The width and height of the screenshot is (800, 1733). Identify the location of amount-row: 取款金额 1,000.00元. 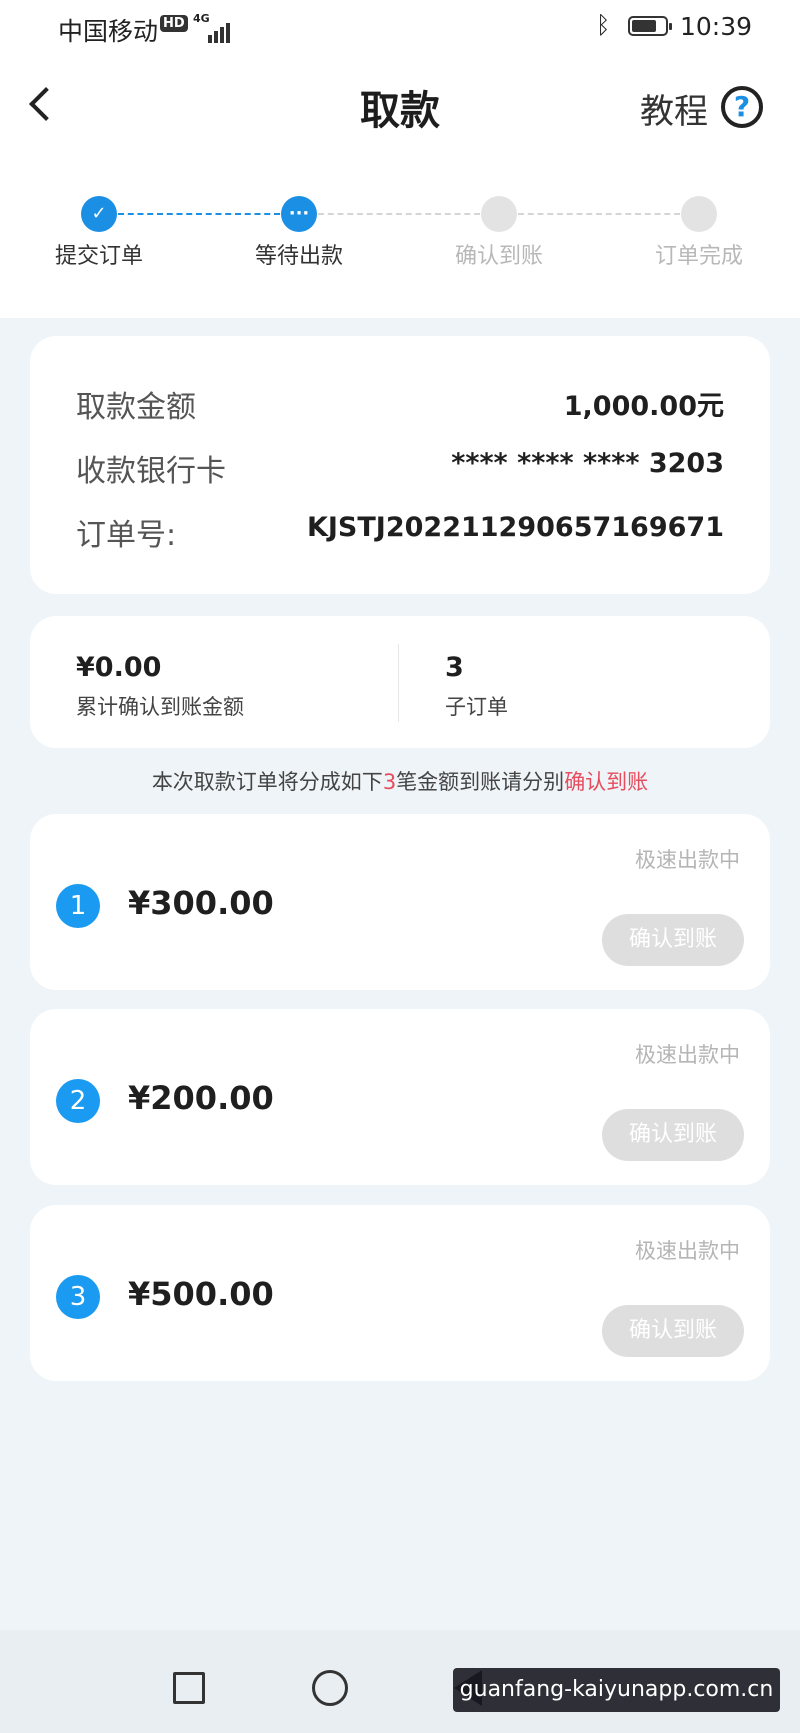
(400, 404).